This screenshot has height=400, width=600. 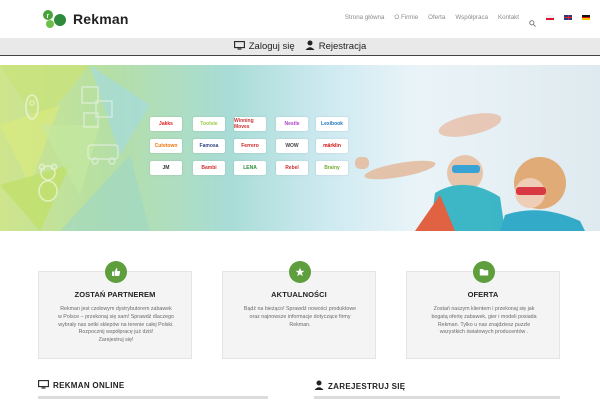 I want to click on brand-logo: Tootsie, so click(x=209, y=124).